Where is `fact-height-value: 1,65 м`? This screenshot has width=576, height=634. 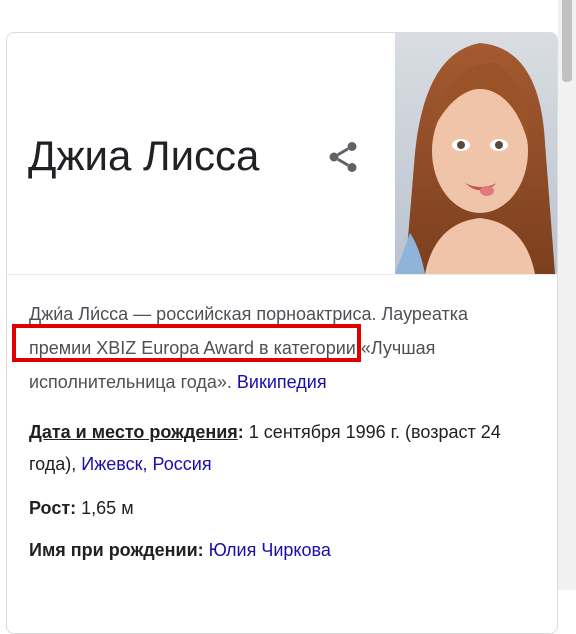
fact-height-value: 1,65 м is located at coordinates (107, 508).